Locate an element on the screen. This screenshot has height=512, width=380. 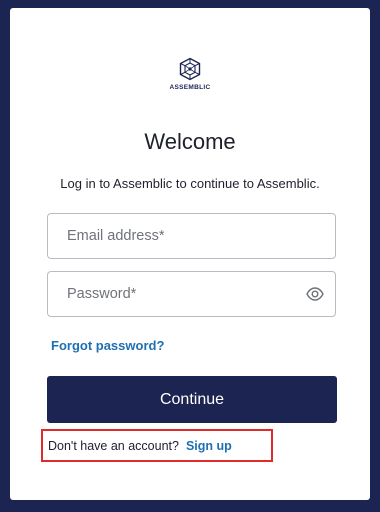
page-title: Welcome is located at coordinates (190, 141).